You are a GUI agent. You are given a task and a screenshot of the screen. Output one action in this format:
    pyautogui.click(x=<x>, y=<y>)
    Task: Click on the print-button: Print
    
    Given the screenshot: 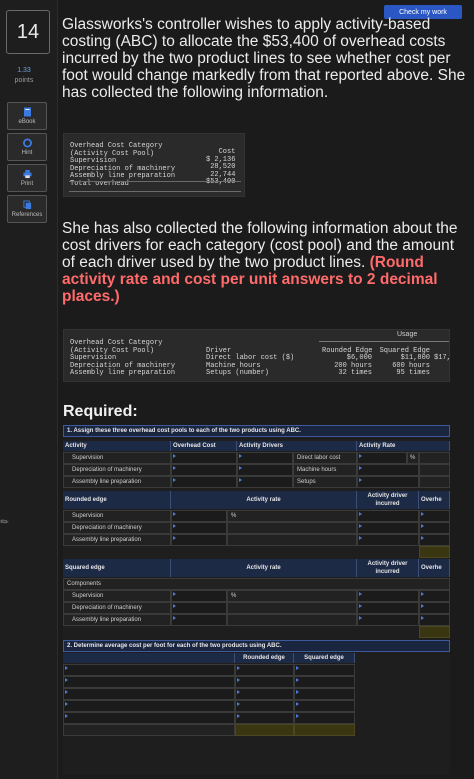 What is the action you would take?
    pyautogui.click(x=27, y=178)
    